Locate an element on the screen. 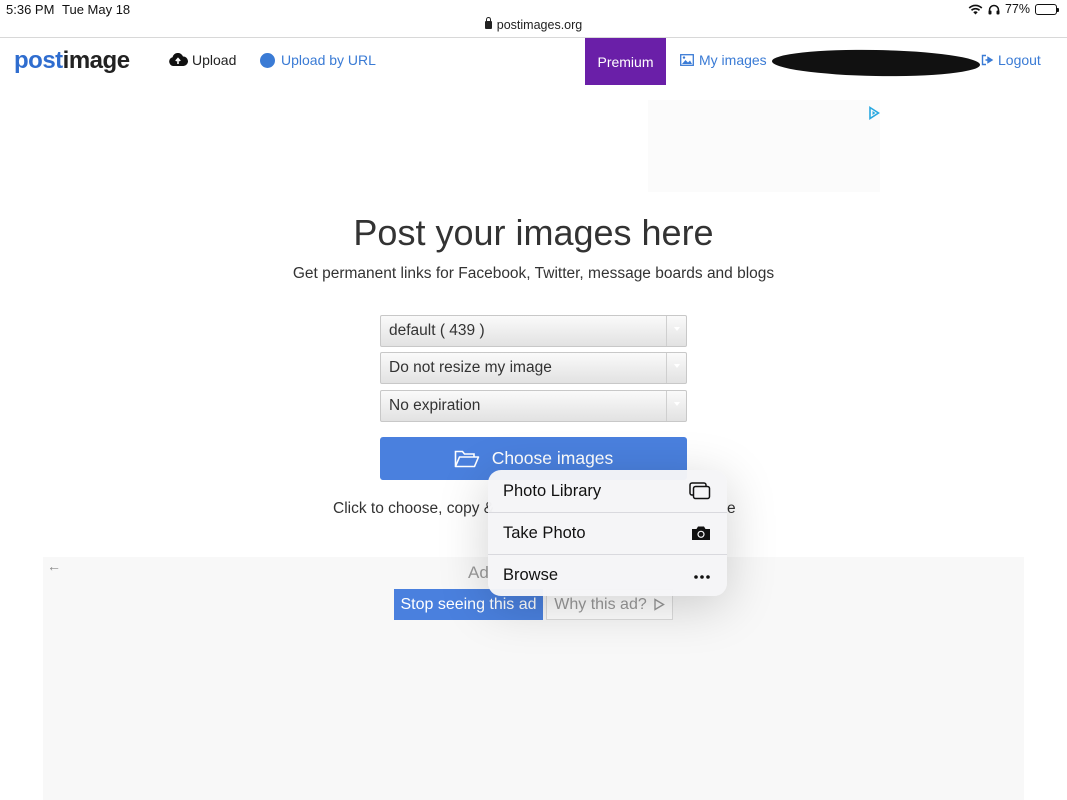 The height and width of the screenshot is (800, 1067). logo-image: image is located at coordinates (96, 60).